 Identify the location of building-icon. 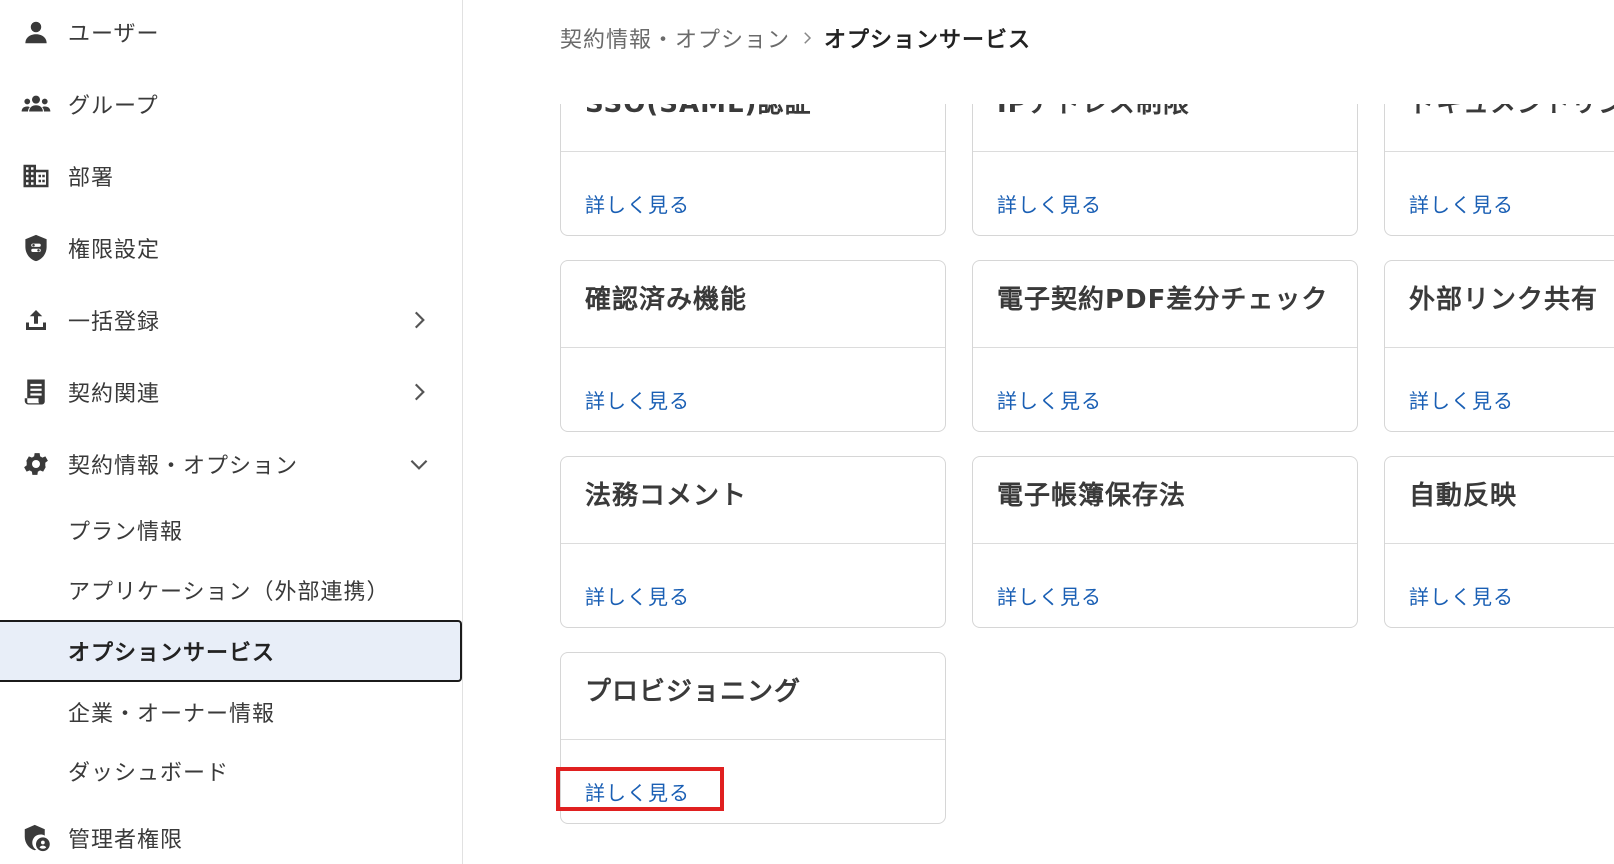
(36, 176).